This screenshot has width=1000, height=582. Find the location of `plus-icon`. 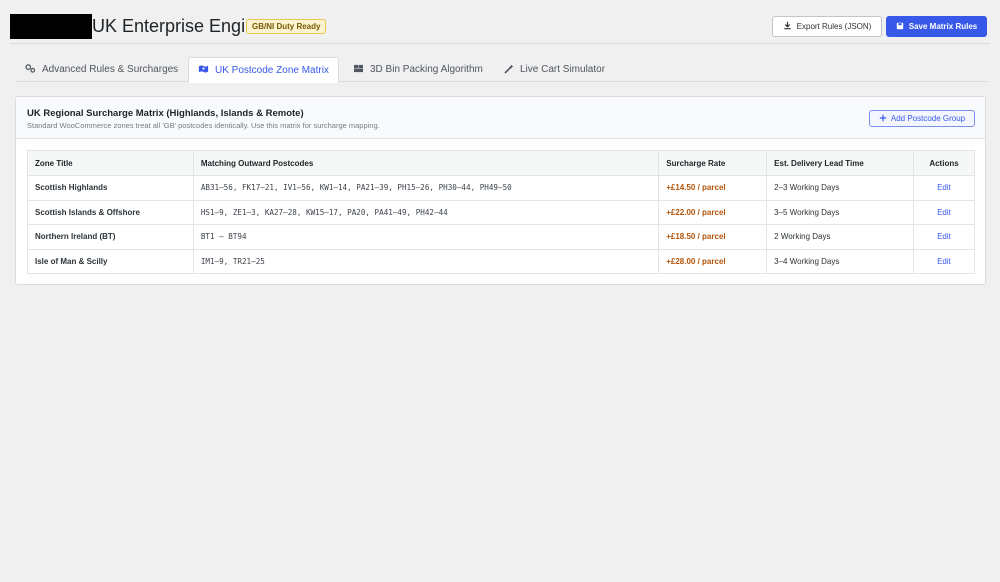

plus-icon is located at coordinates (883, 119).